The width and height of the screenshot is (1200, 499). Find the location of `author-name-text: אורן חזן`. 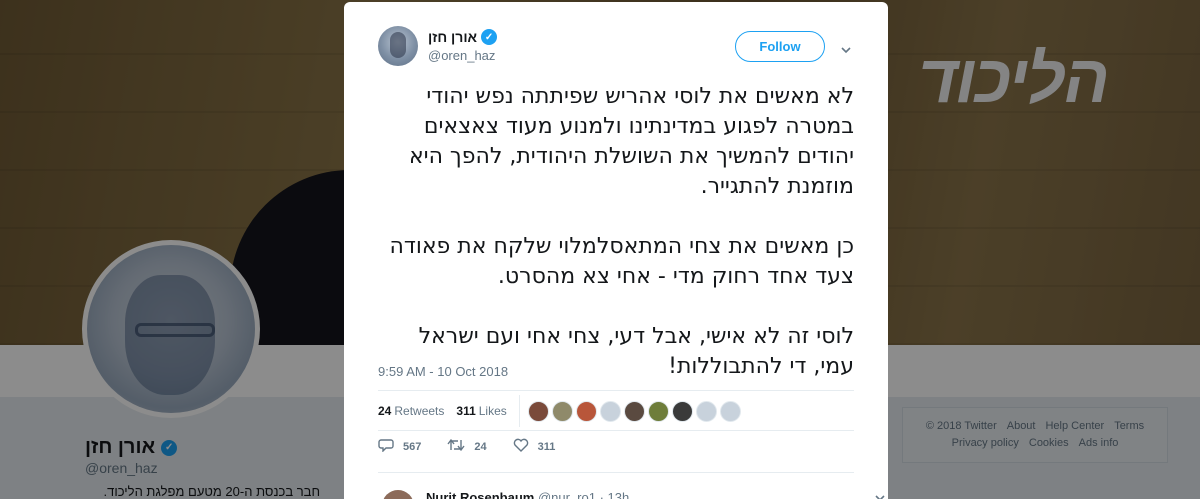

author-name-text: אורן חזן is located at coordinates (452, 37).